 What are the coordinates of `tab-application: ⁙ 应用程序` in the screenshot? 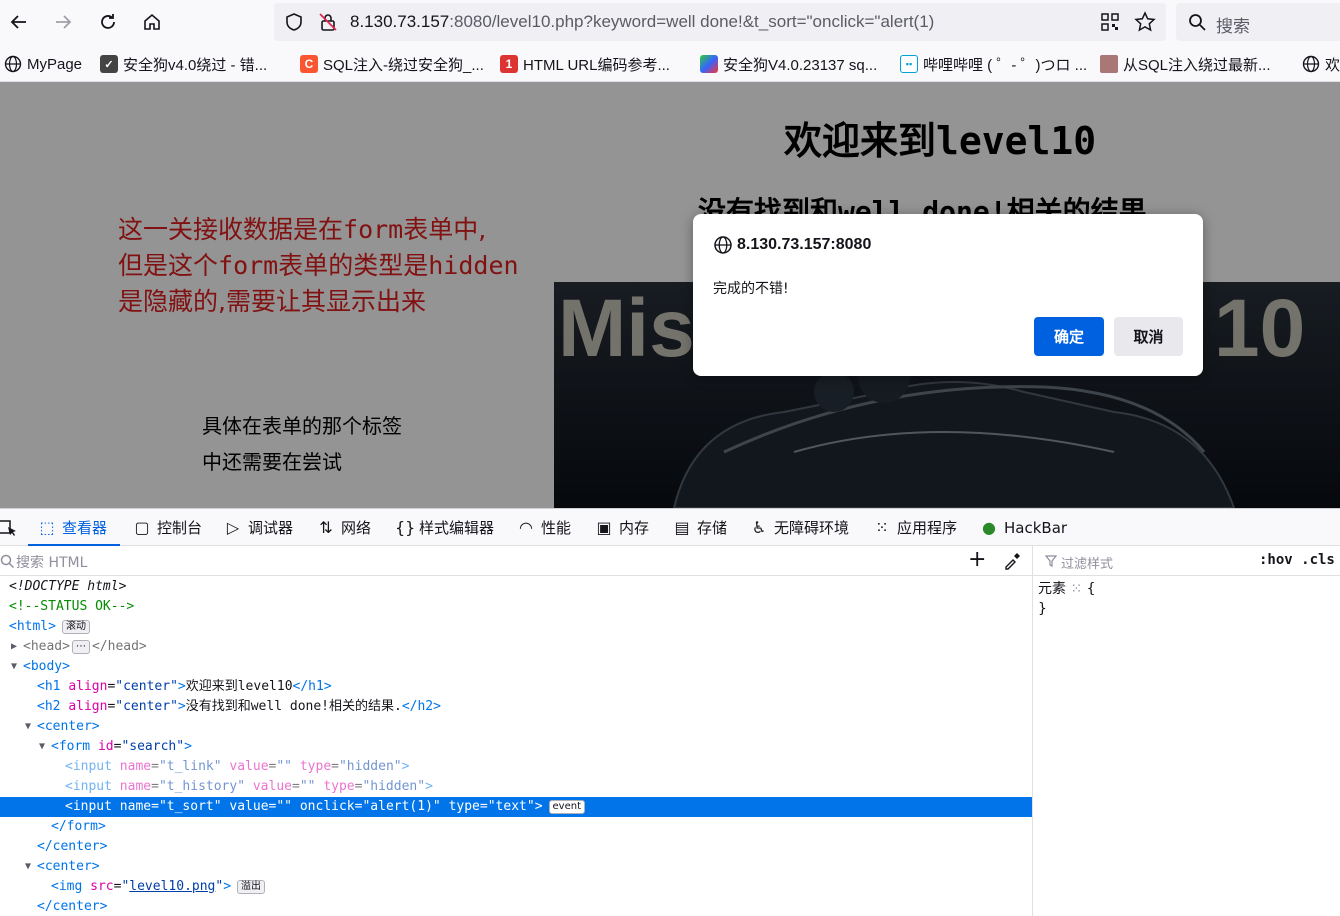 It's located at (915, 527).